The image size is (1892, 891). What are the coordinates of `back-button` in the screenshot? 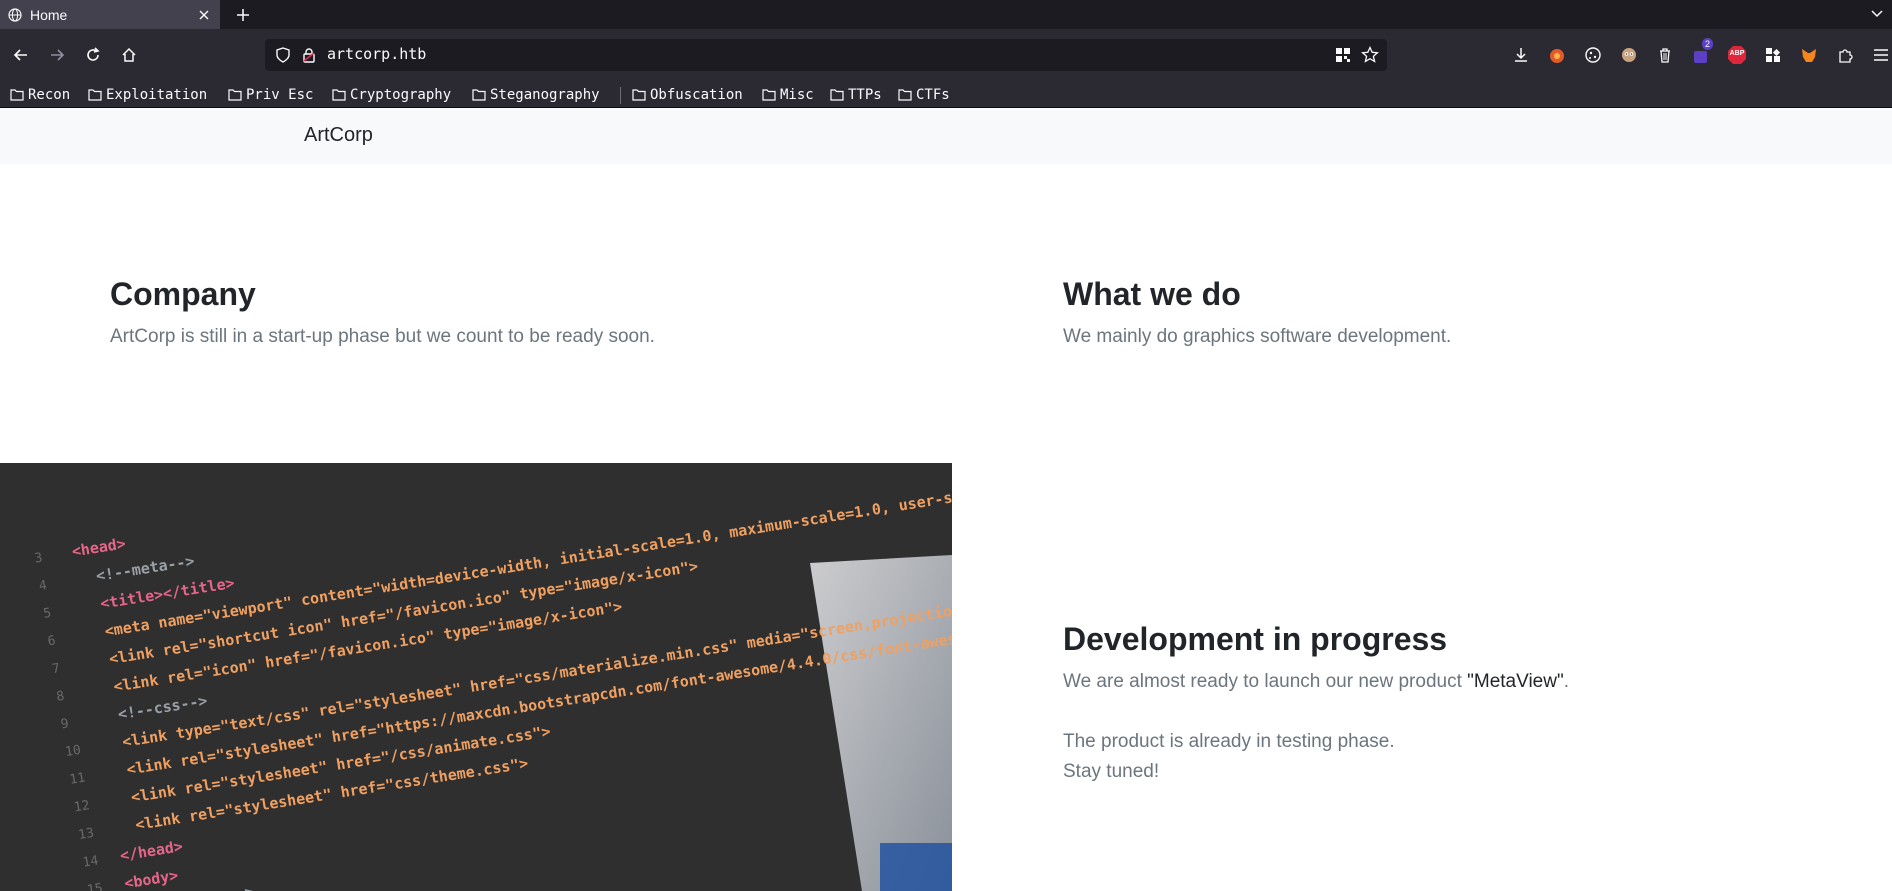 It's located at (21, 55).